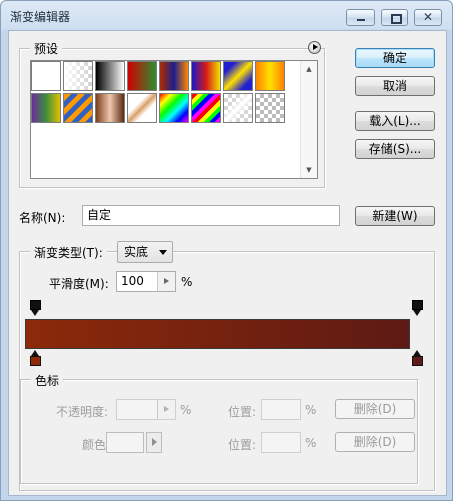 This screenshot has height=501, width=453. What do you see at coordinates (132, 281) in the screenshot?
I see `smoothness-value: 100` at bounding box center [132, 281].